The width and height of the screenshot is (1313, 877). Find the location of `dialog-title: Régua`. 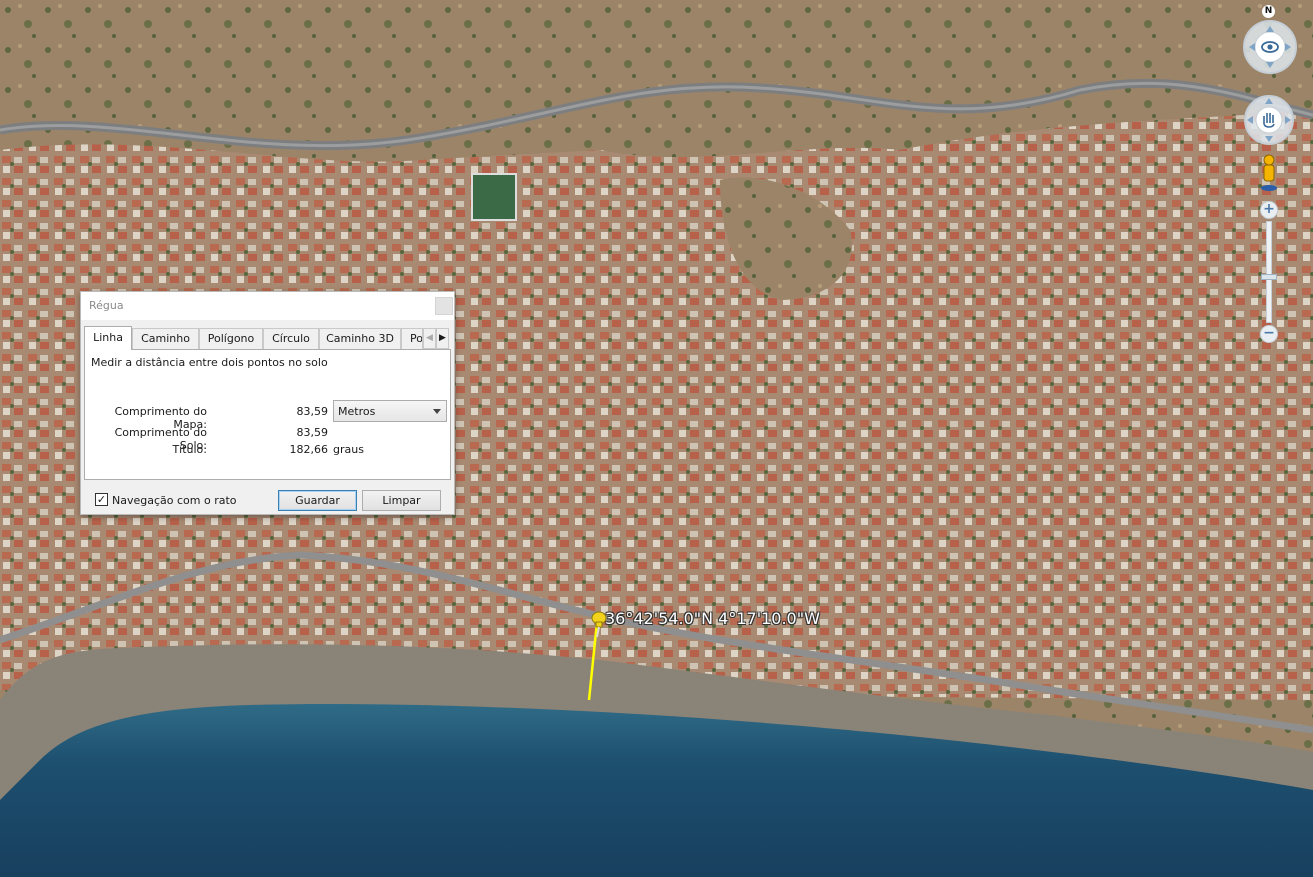

dialog-title: Régua is located at coordinates (106, 305).